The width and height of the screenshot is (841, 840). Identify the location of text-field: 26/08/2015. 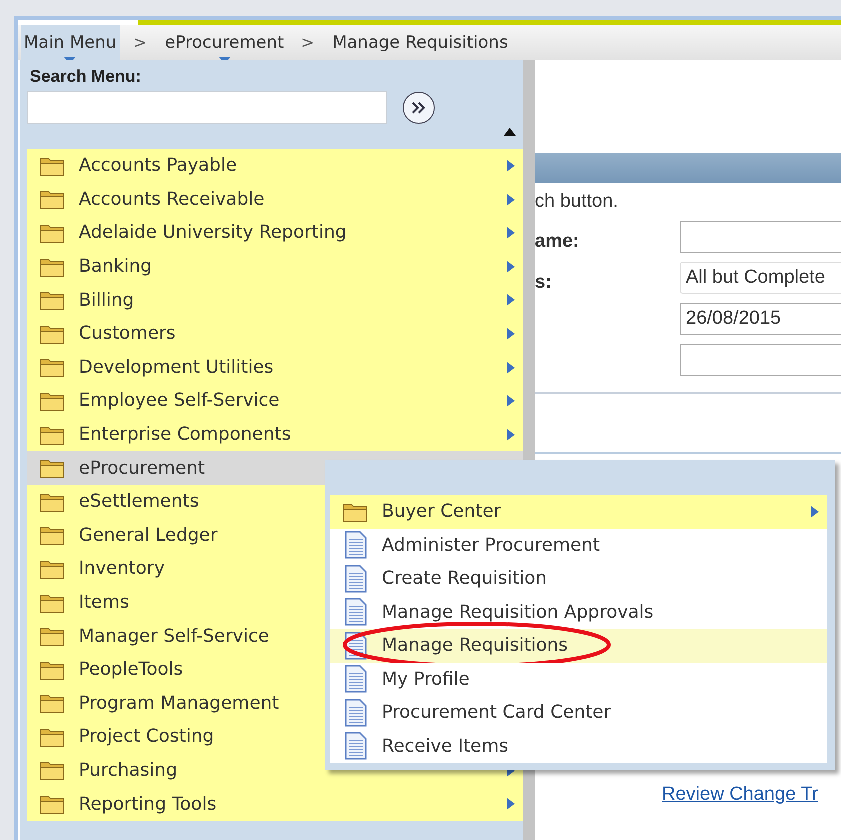
(760, 319).